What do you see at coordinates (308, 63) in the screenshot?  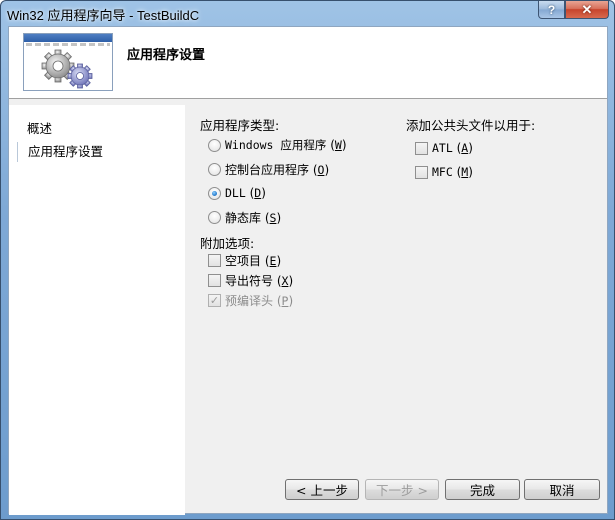 I see `wizard-header: 应用程序设置` at bounding box center [308, 63].